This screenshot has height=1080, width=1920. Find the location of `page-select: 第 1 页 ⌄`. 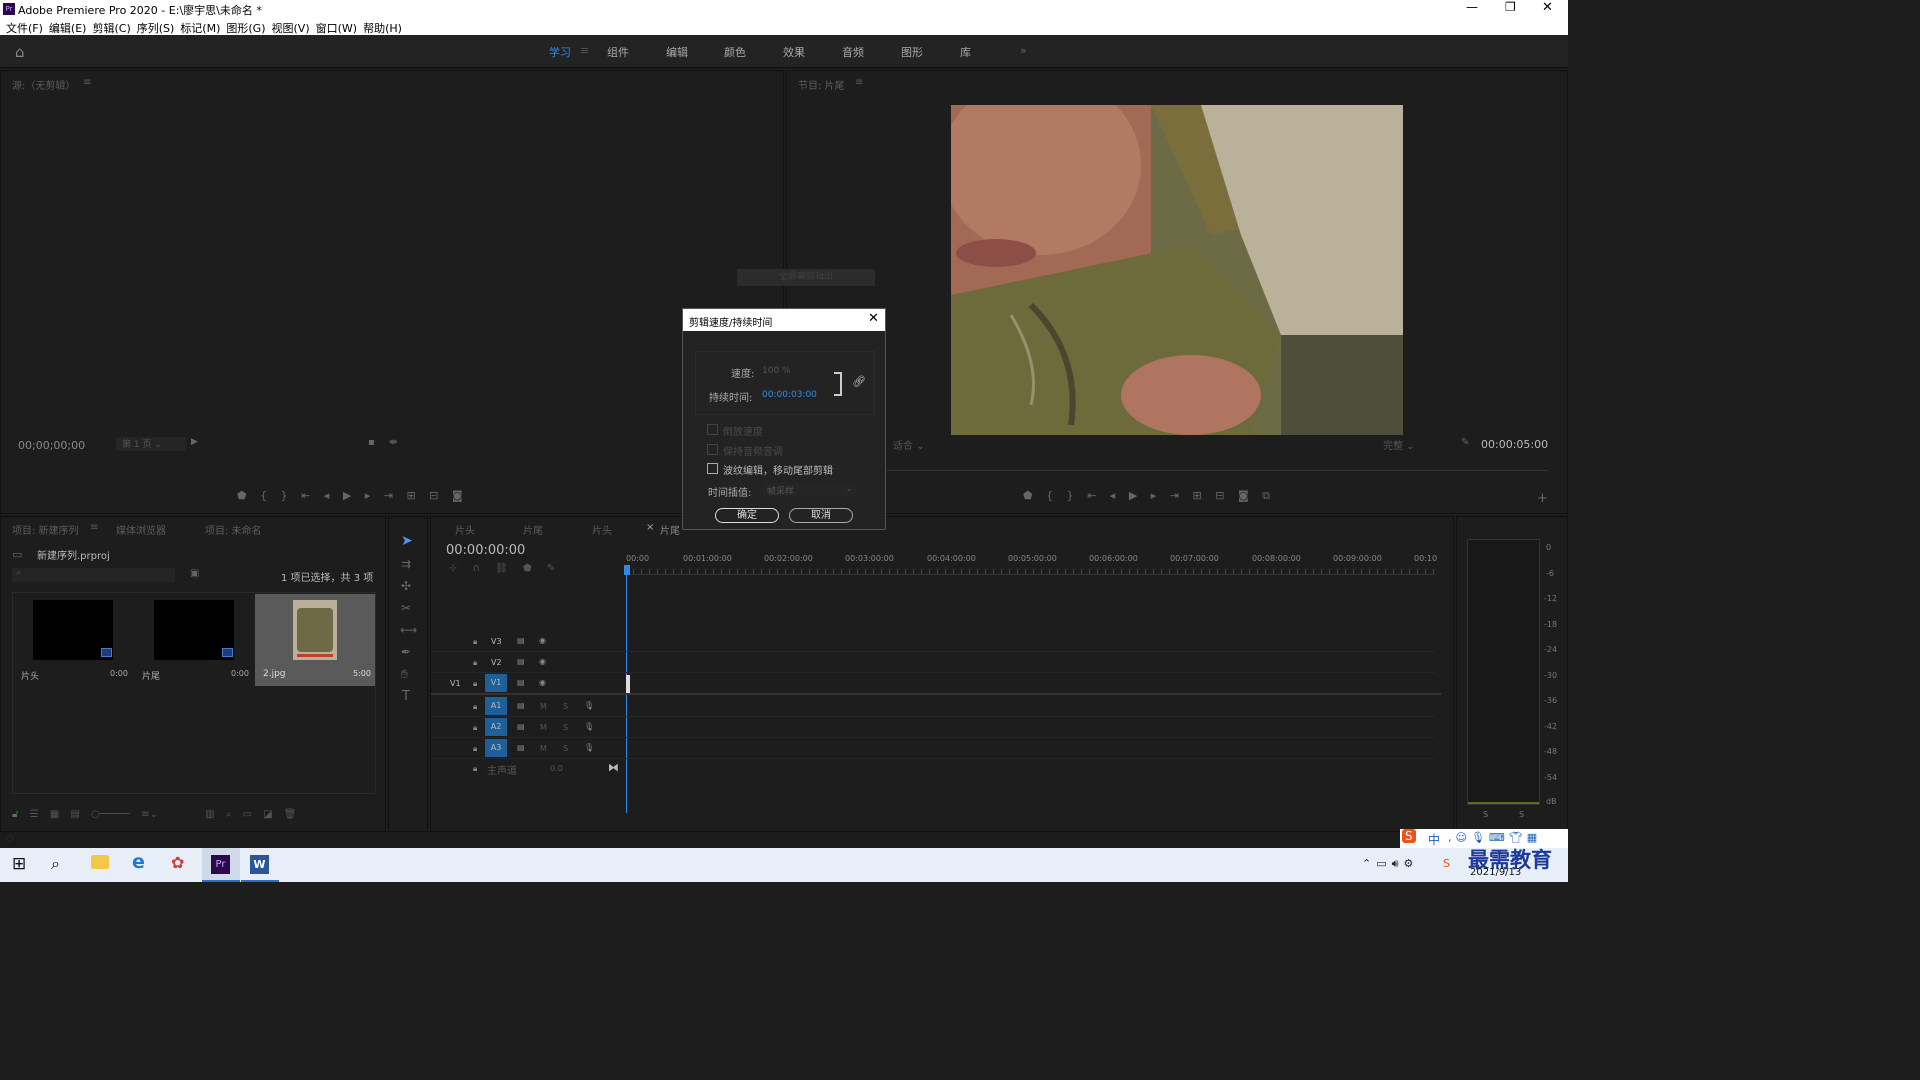

page-select: 第 1 页 ⌄ is located at coordinates (151, 444).